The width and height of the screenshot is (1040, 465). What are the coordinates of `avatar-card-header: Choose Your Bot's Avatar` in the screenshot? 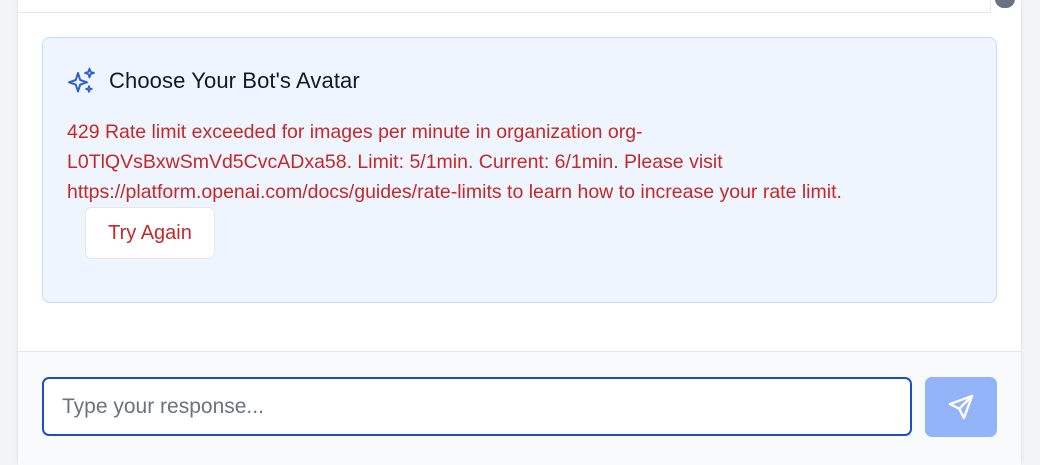 It's located at (213, 81).